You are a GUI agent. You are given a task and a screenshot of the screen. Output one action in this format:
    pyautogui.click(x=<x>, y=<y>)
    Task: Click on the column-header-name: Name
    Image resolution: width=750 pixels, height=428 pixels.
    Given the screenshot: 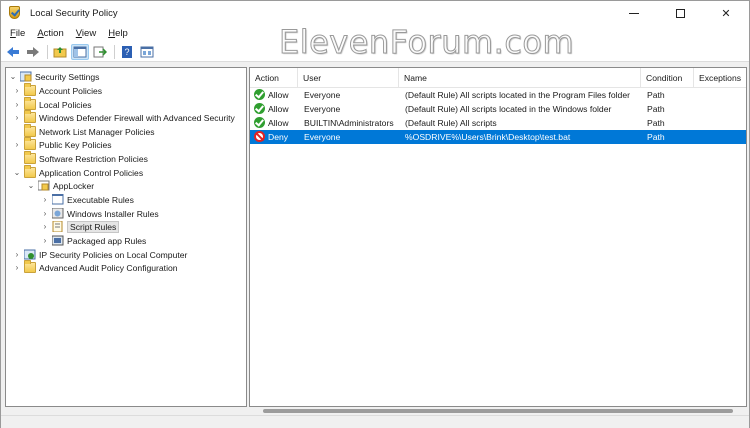 What is the action you would take?
    pyautogui.click(x=520, y=78)
    